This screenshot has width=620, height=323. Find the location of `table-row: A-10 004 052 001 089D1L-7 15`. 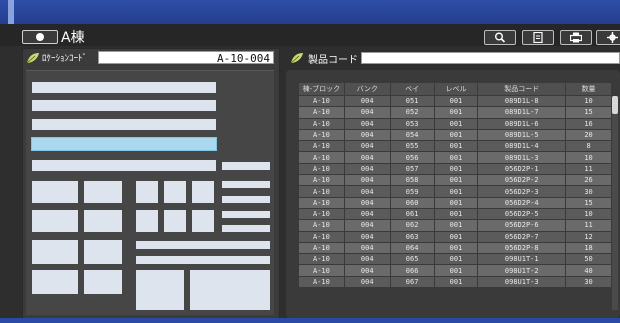

table-row: A-10 004 052 001 089D1L-7 15 is located at coordinates (455, 112).